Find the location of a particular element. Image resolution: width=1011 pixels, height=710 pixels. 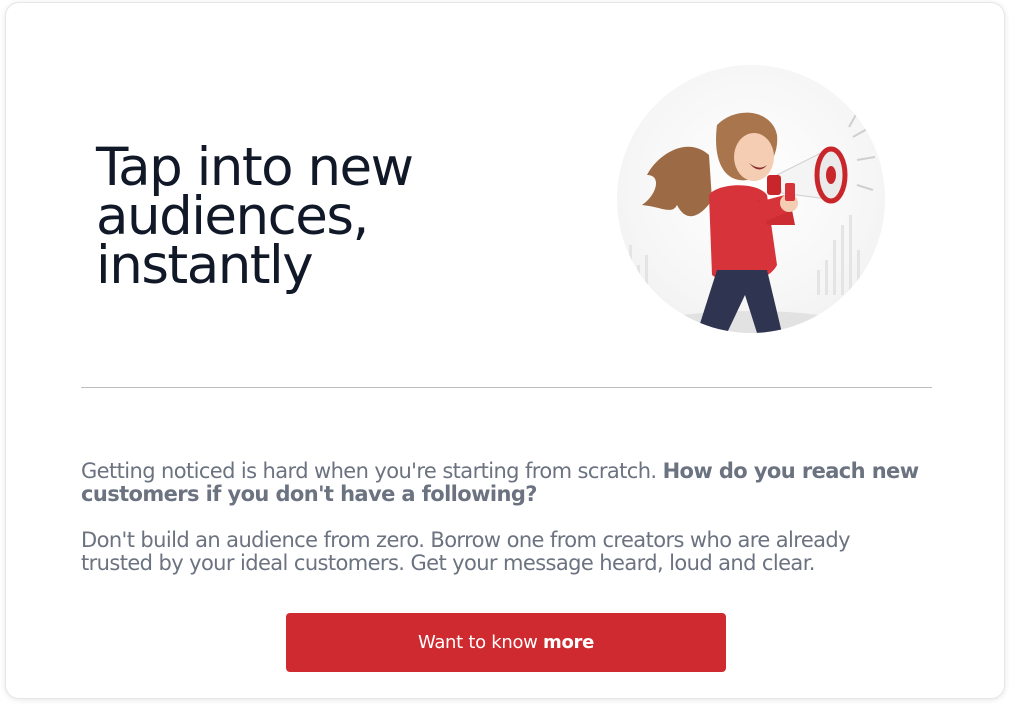

section-divider is located at coordinates (506, 387).